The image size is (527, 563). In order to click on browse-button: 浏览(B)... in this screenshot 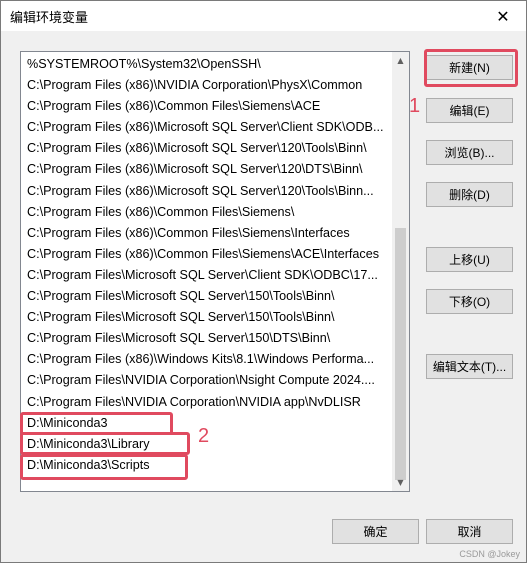, I will do `click(469, 152)`.